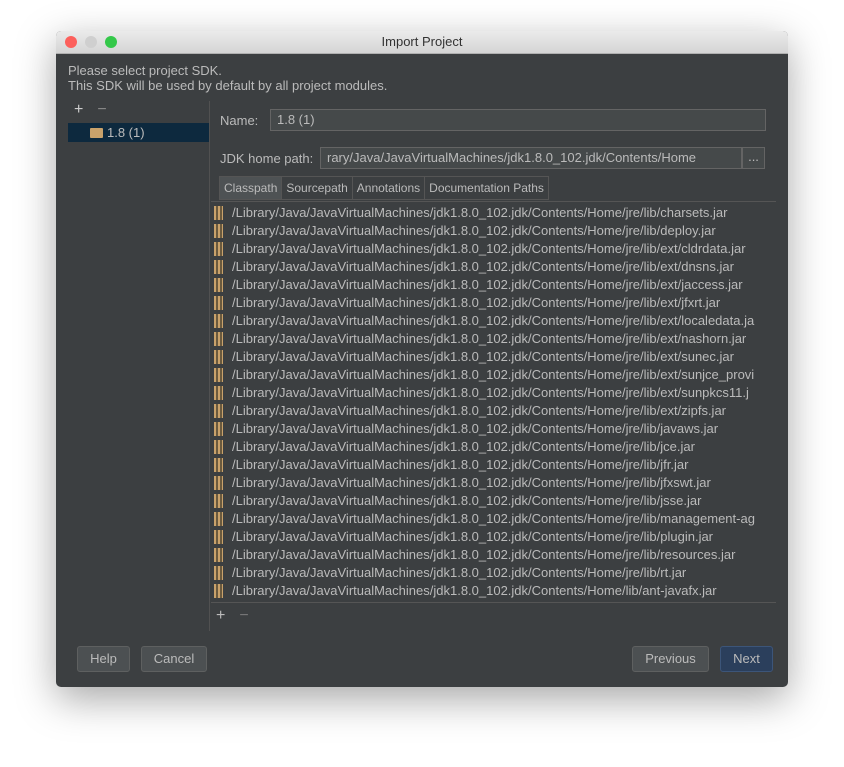 This screenshot has height=767, width=844. I want to click on divider, so click(209, 366).